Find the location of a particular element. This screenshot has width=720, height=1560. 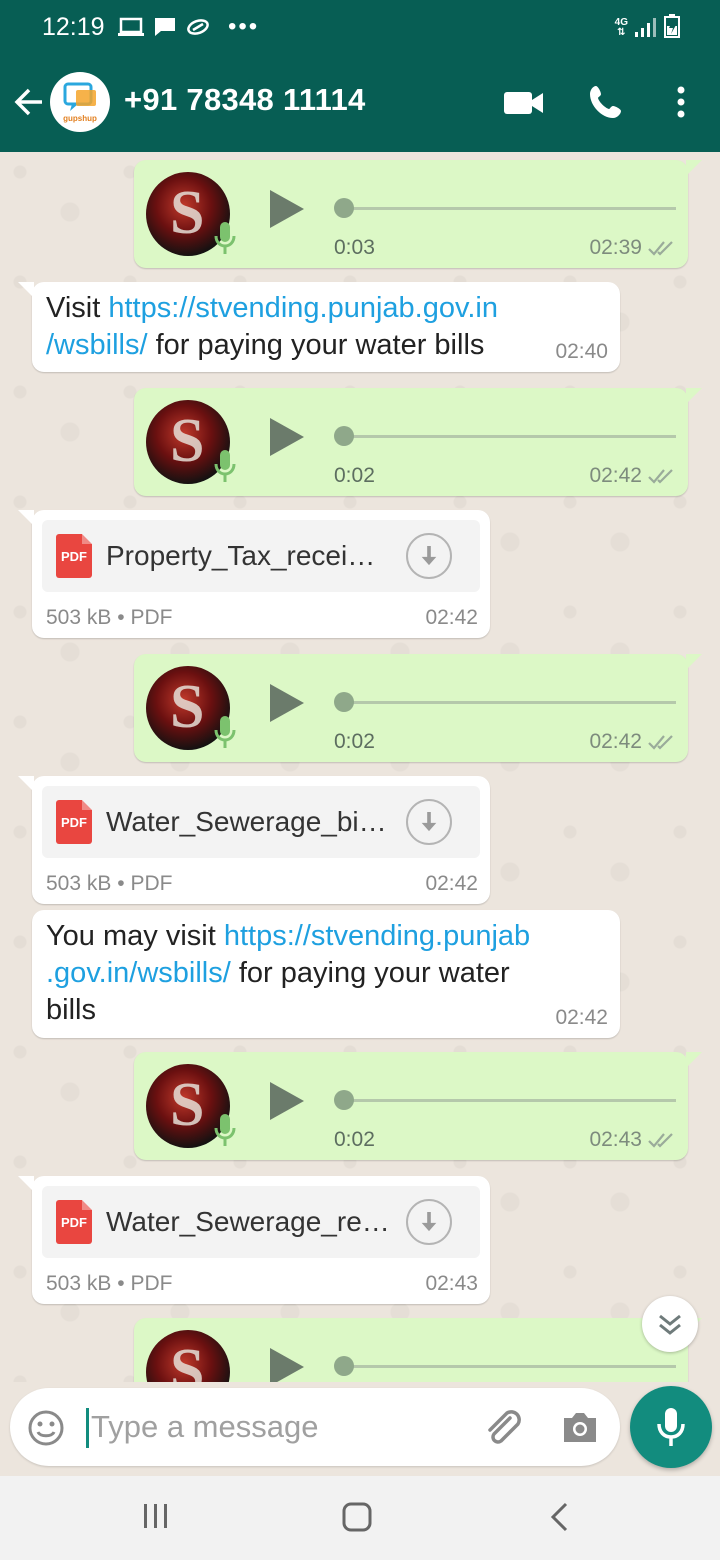

status-overflow: ••• is located at coordinates (244, 26).